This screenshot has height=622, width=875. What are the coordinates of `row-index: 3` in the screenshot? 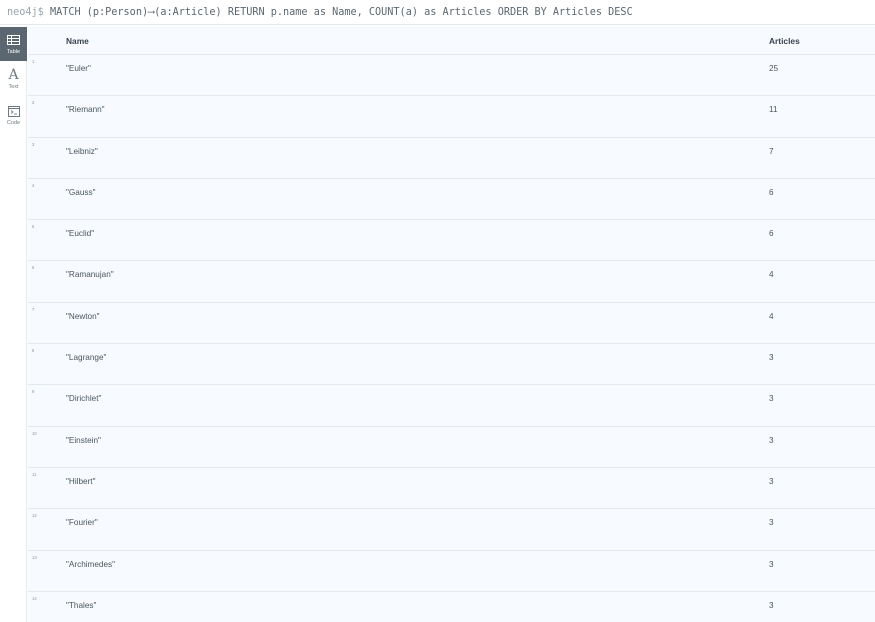 It's located at (33, 144).